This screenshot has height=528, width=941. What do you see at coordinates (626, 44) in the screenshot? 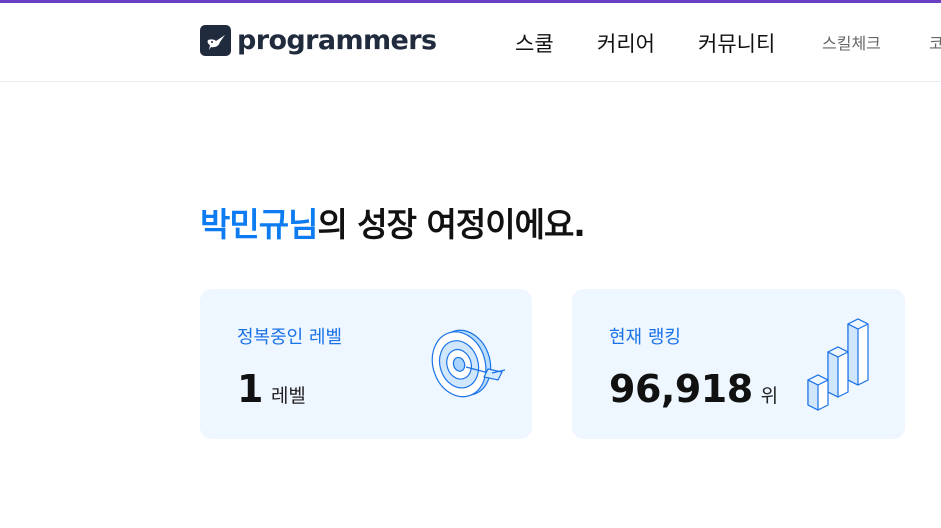
I see `nav-item-career: 커리어` at bounding box center [626, 44].